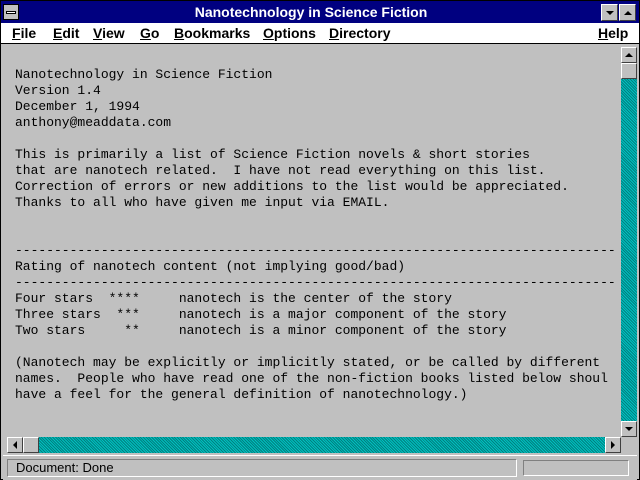 The width and height of the screenshot is (640, 480). I want to click on maximize-icon, so click(627, 12).